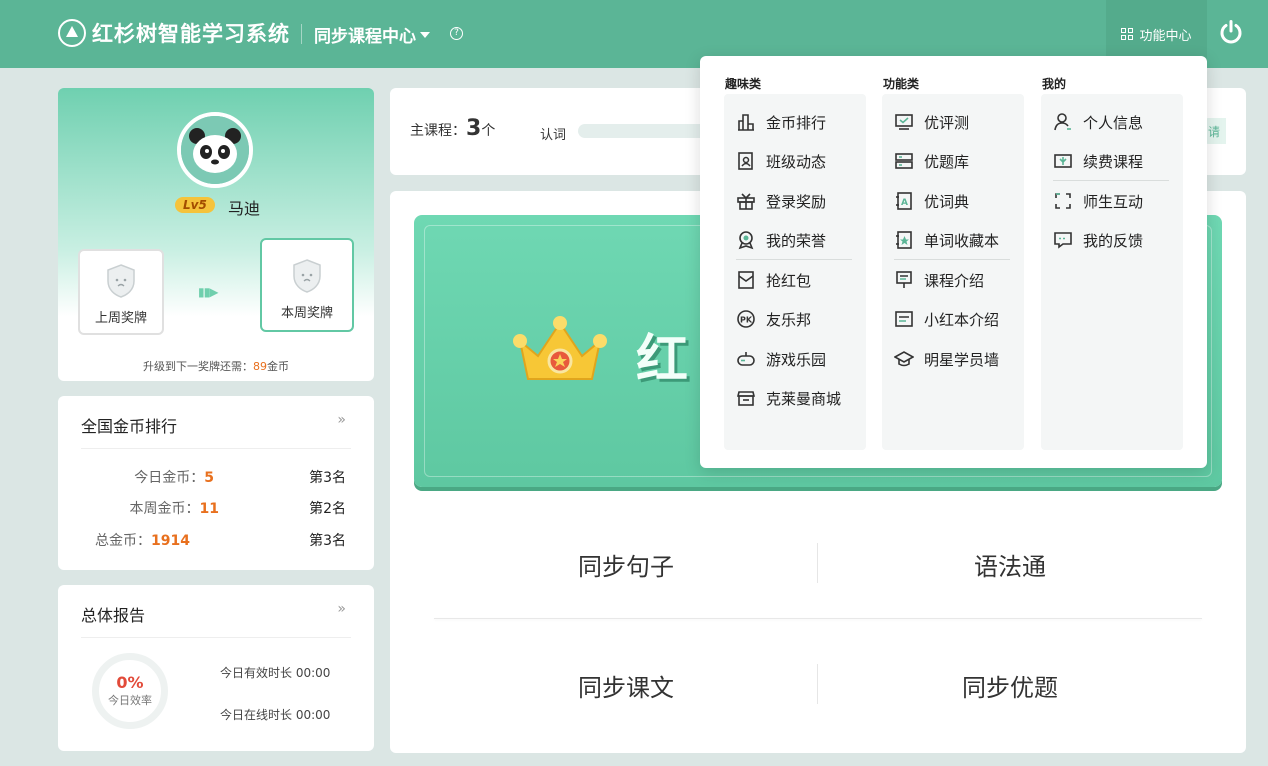 The height and width of the screenshot is (766, 1268). I want to click on func-column-title: 功能类, so click(901, 84).